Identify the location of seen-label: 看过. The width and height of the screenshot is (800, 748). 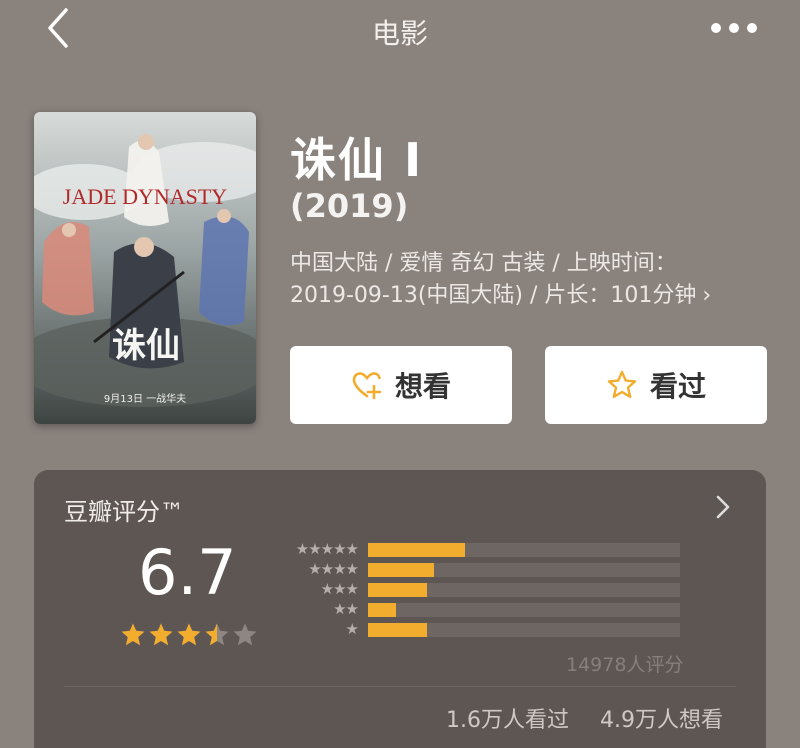
(677, 386).